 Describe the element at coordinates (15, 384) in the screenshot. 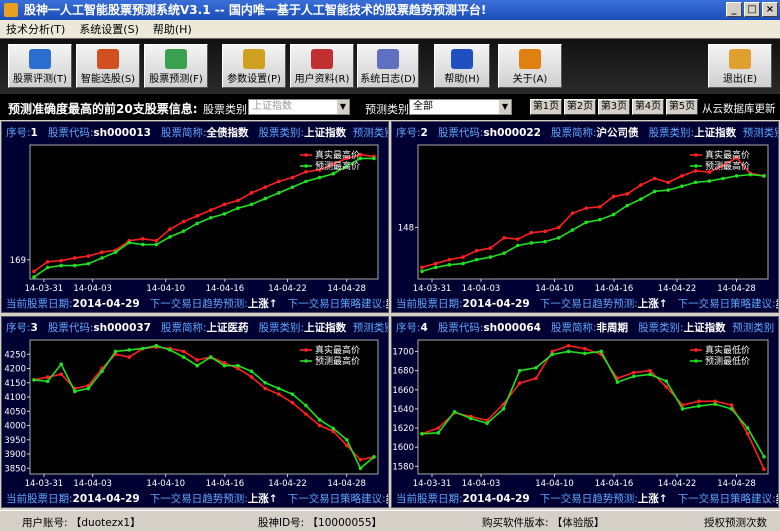

I see `y-tick-label: 4150` at that location.